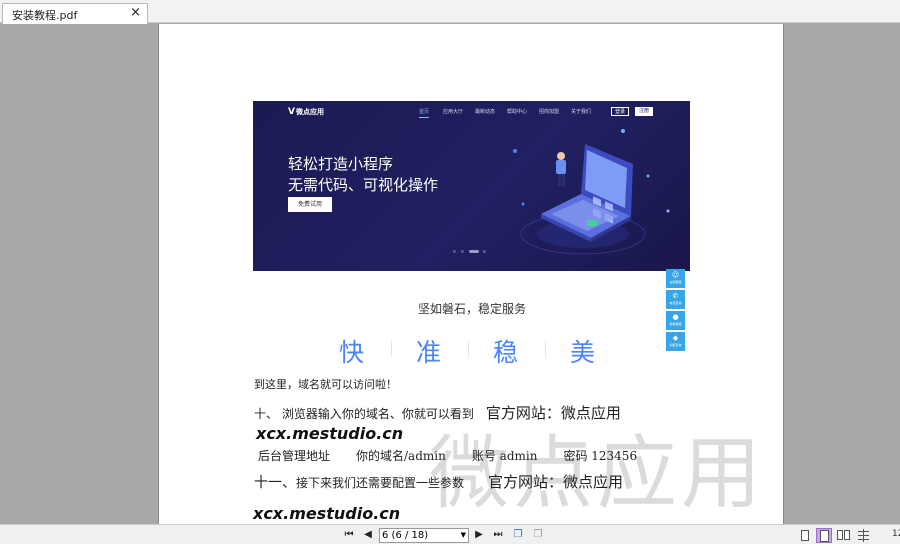  Describe the element at coordinates (325, 384) in the screenshot. I see `text-reachable: 到这里，域名就可以访问啦！` at that location.